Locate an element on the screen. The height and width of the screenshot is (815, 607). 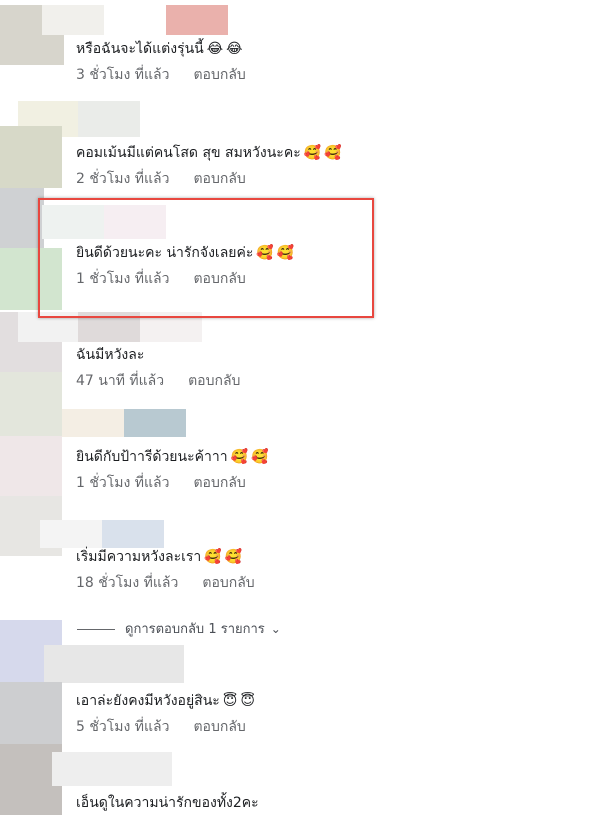
comment-meta: 2 ชั่วโมง ที่แล้ว ตอบกลับ is located at coordinates (161, 179).